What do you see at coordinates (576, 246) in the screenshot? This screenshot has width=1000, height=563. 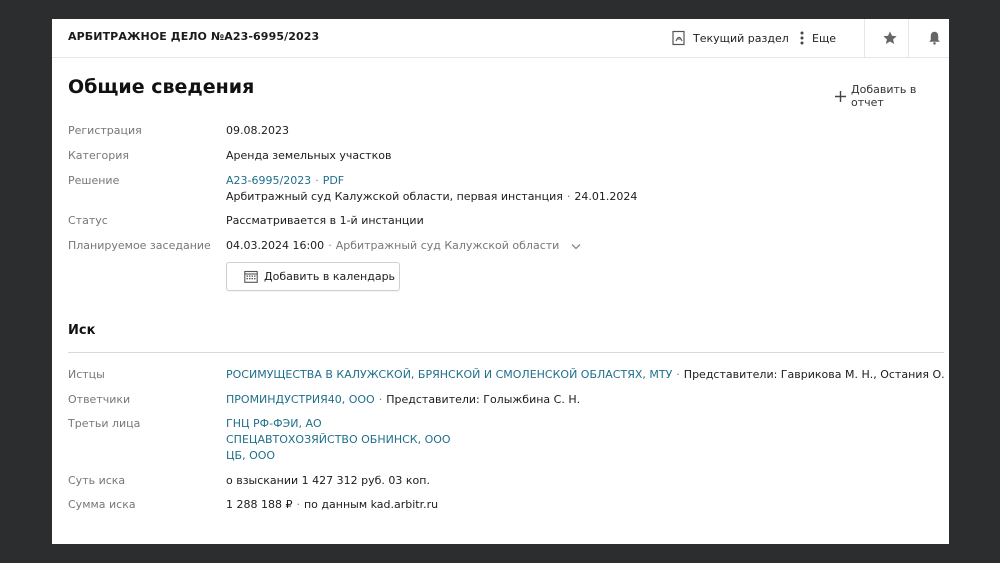 I see `chevron-down-icon` at bounding box center [576, 246].